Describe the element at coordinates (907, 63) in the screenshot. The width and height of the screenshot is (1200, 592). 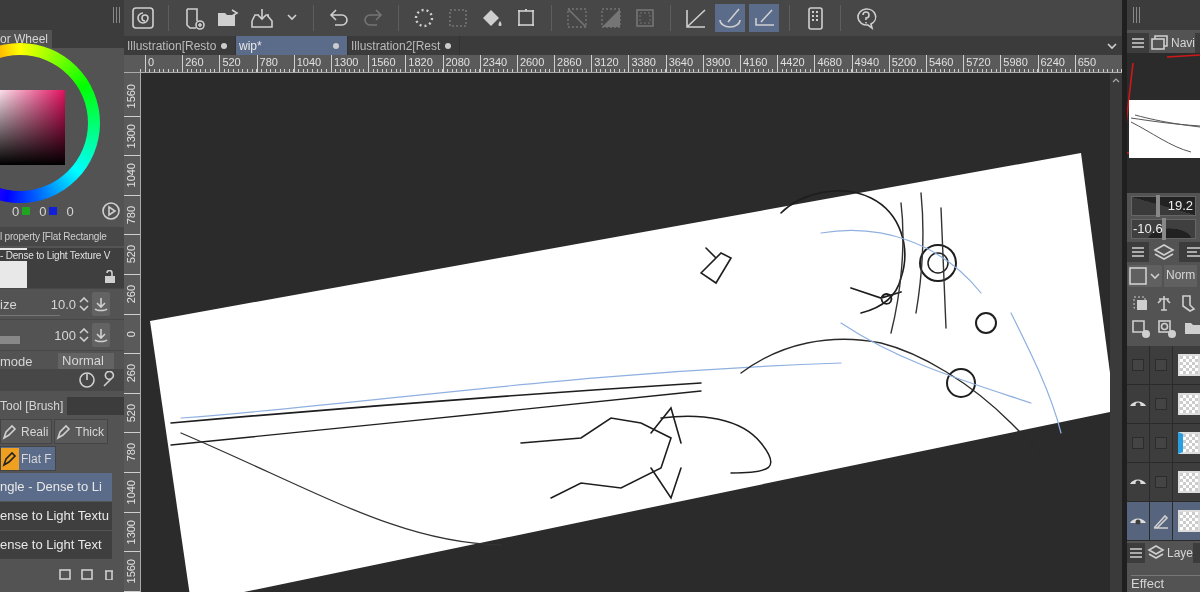
I see `ruler-label: 5200` at that location.